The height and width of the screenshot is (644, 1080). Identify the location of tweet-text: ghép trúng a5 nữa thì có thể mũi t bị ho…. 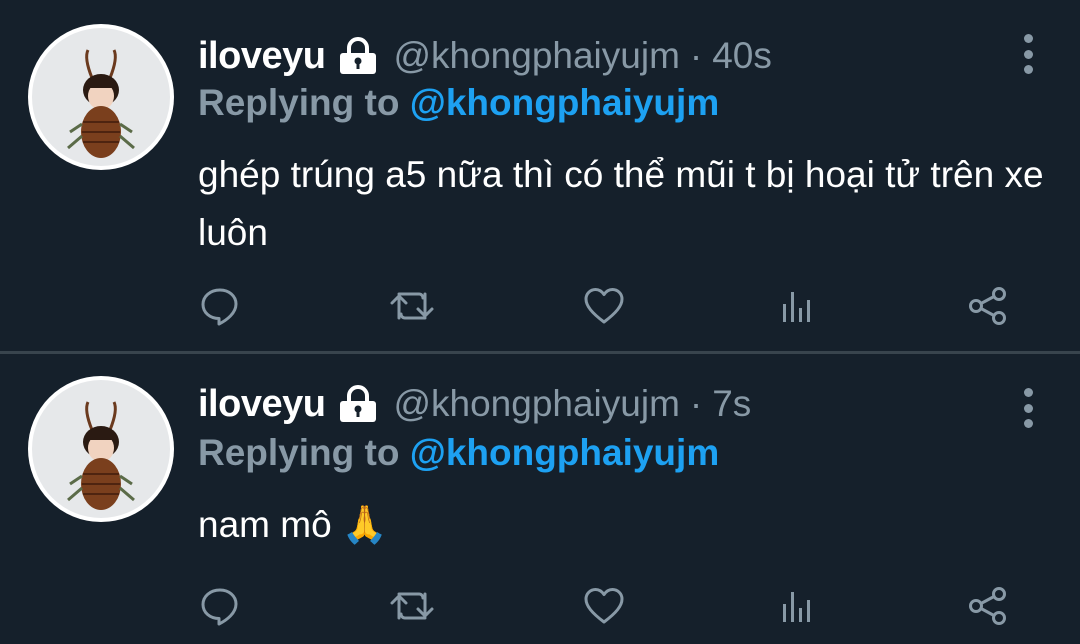
(621, 203).